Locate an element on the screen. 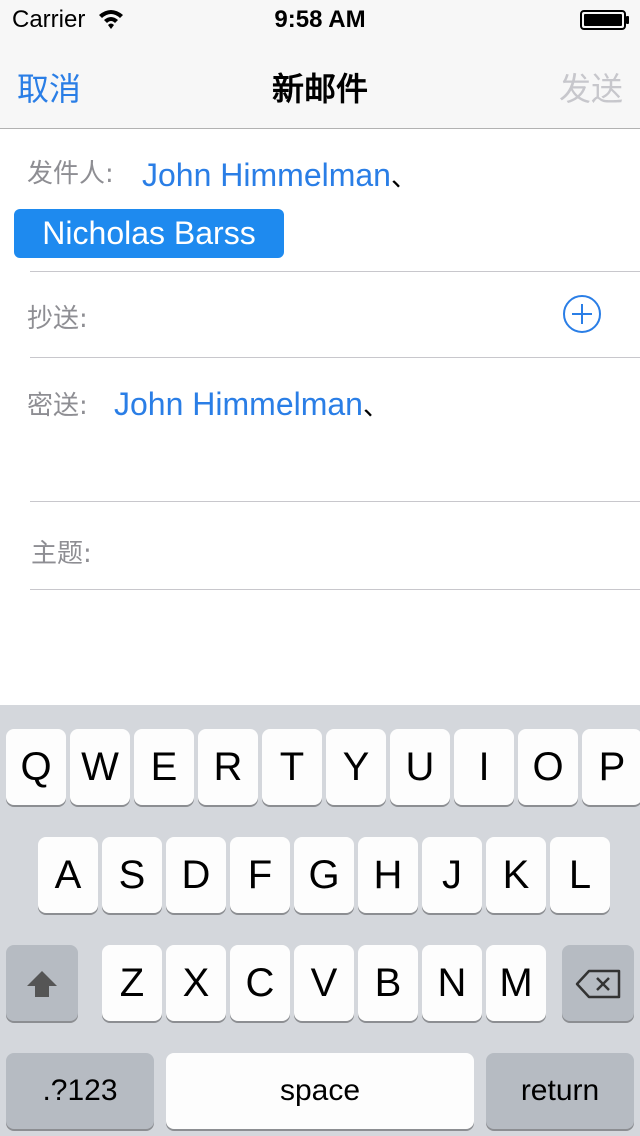  page-title: 新邮件 is located at coordinates (319, 89).